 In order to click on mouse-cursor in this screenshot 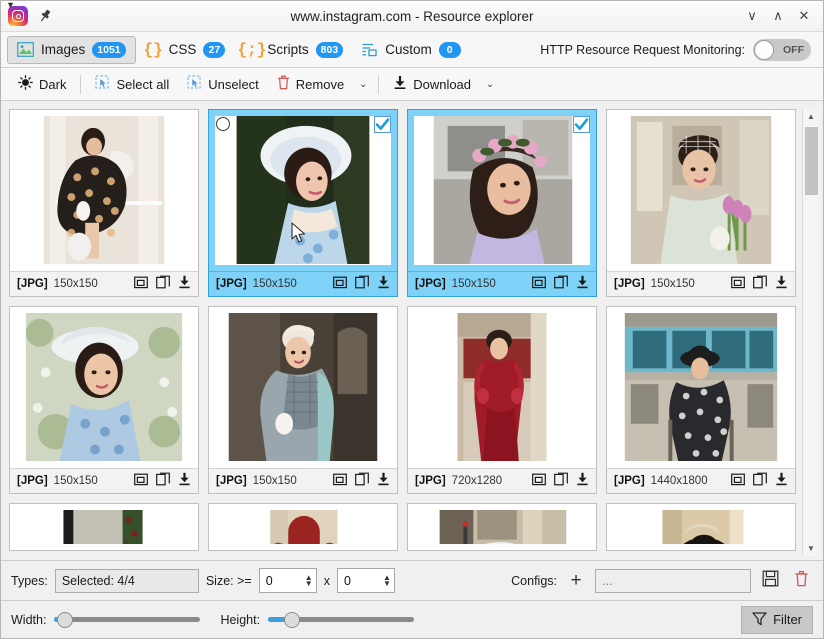, I will do `click(299, 235)`.